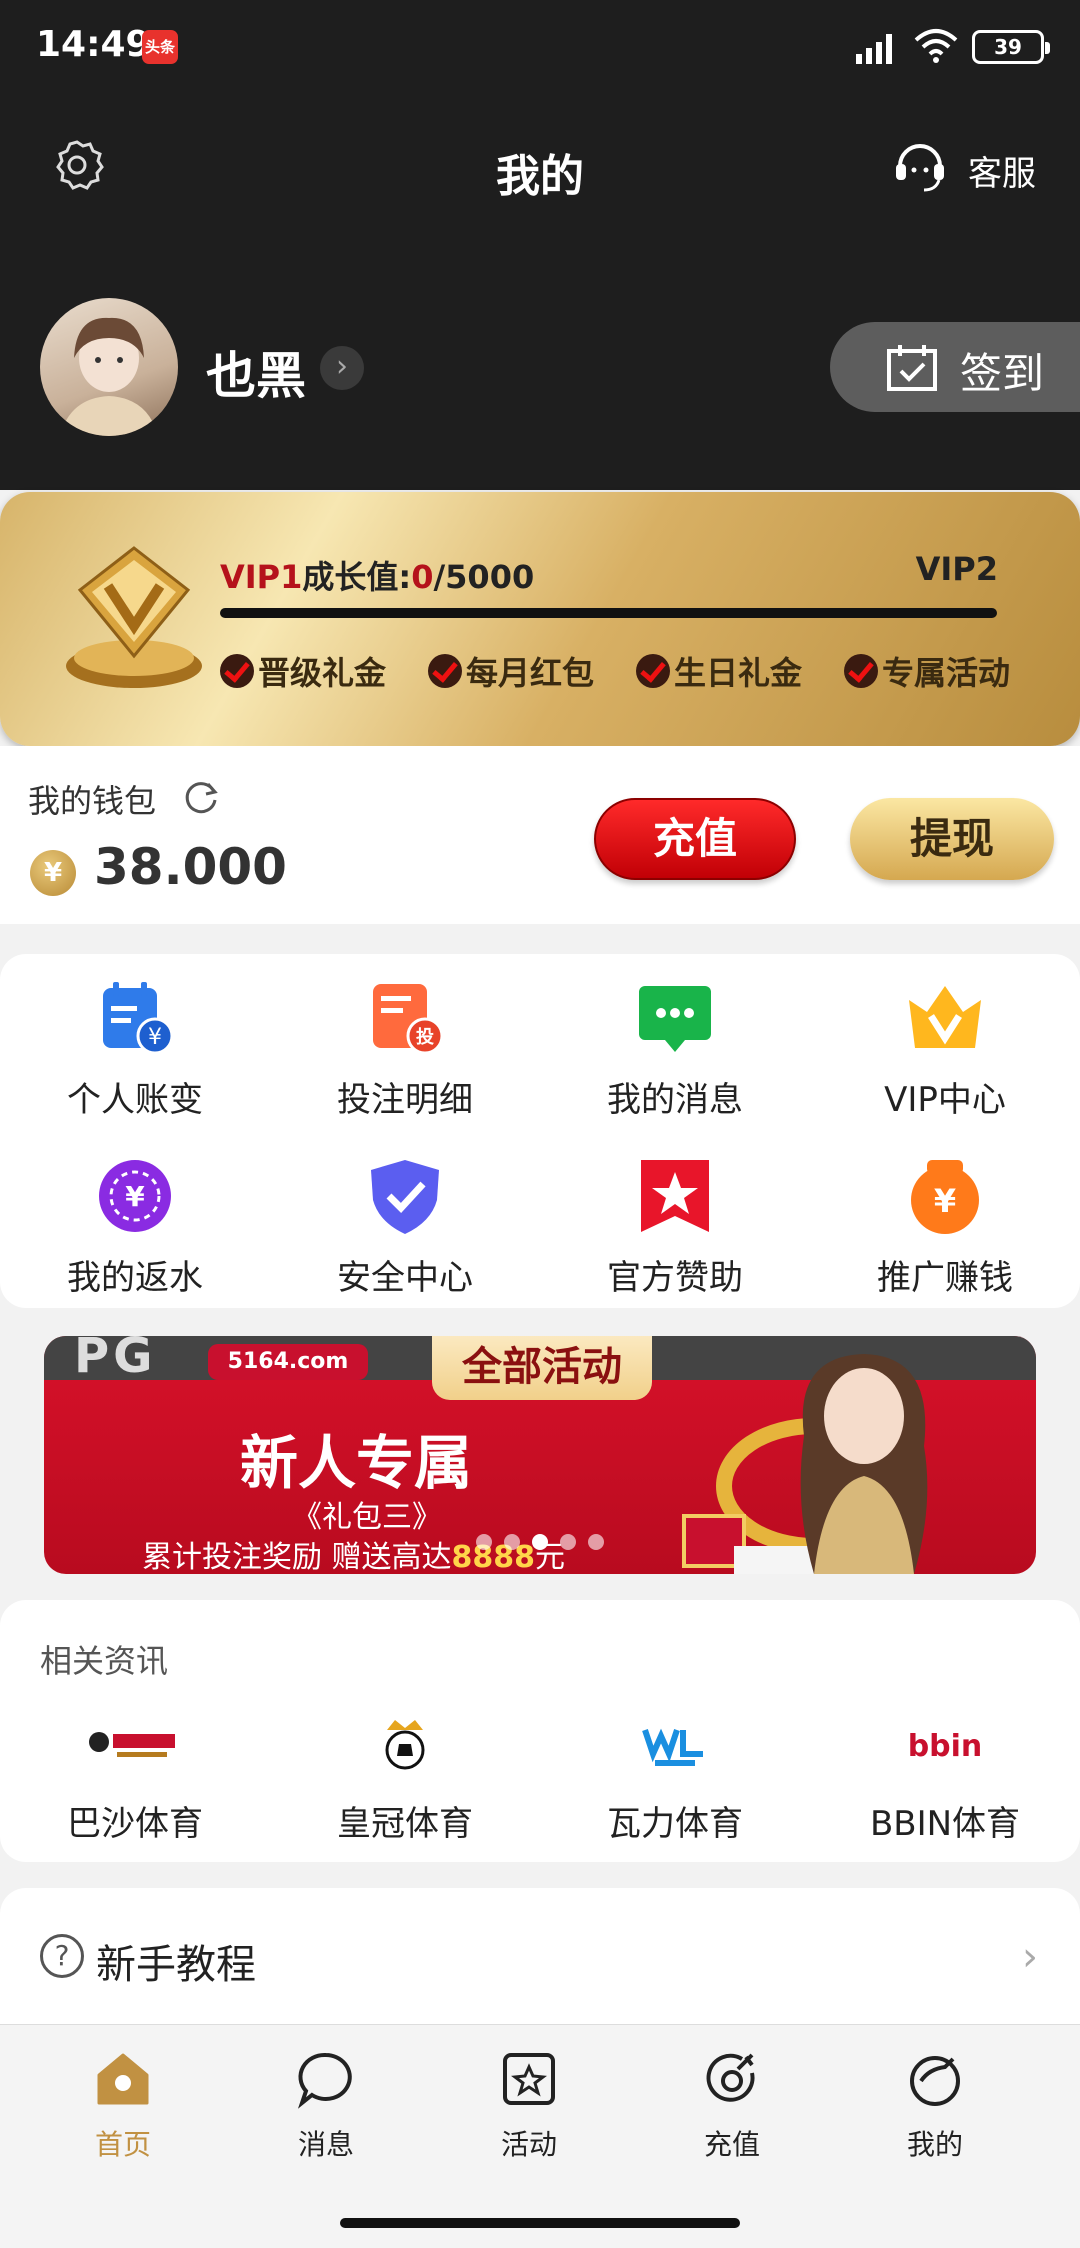  Describe the element at coordinates (377, 575) in the screenshot. I see `vip-growth-text: VIP1成长值:0/5000` at that location.